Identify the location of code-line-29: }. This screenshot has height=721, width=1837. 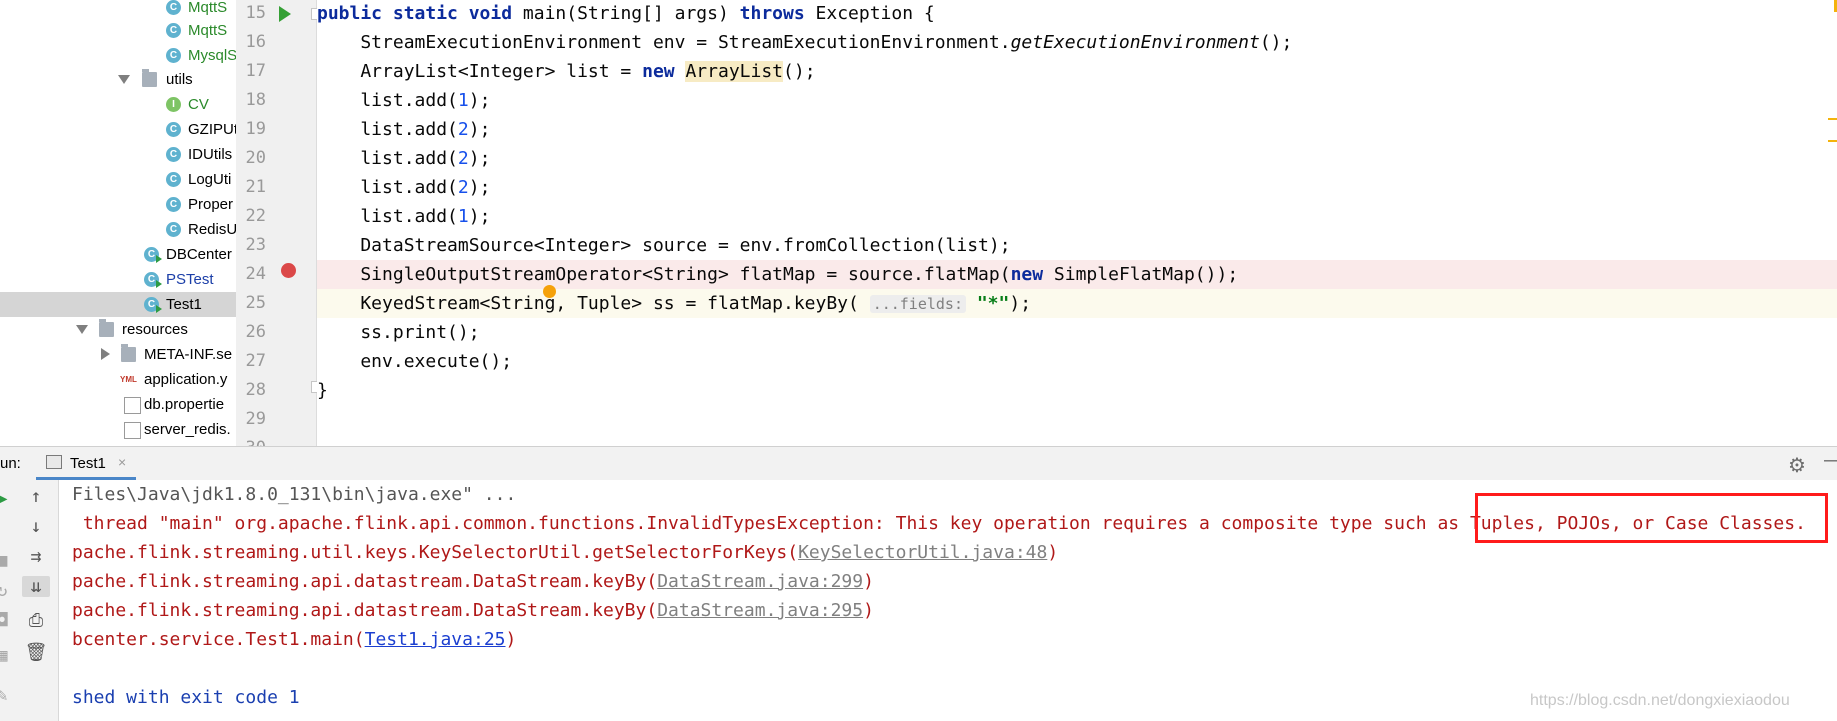
(1056, 419).